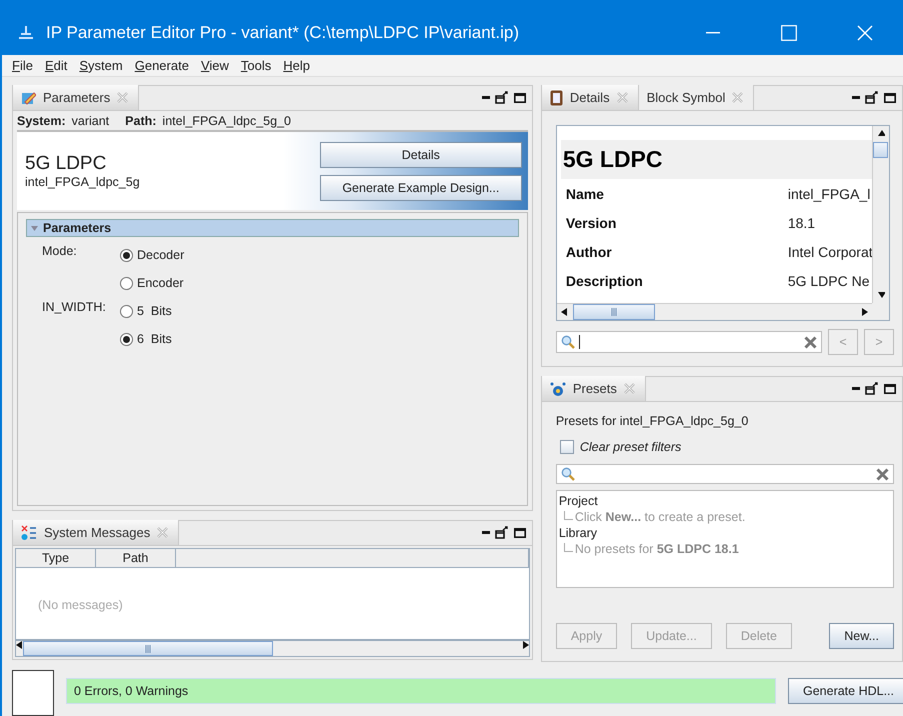 Image resolution: width=903 pixels, height=716 pixels. Describe the element at coordinates (319, 283) in the screenshot. I see `radio-option: Encoder` at that location.